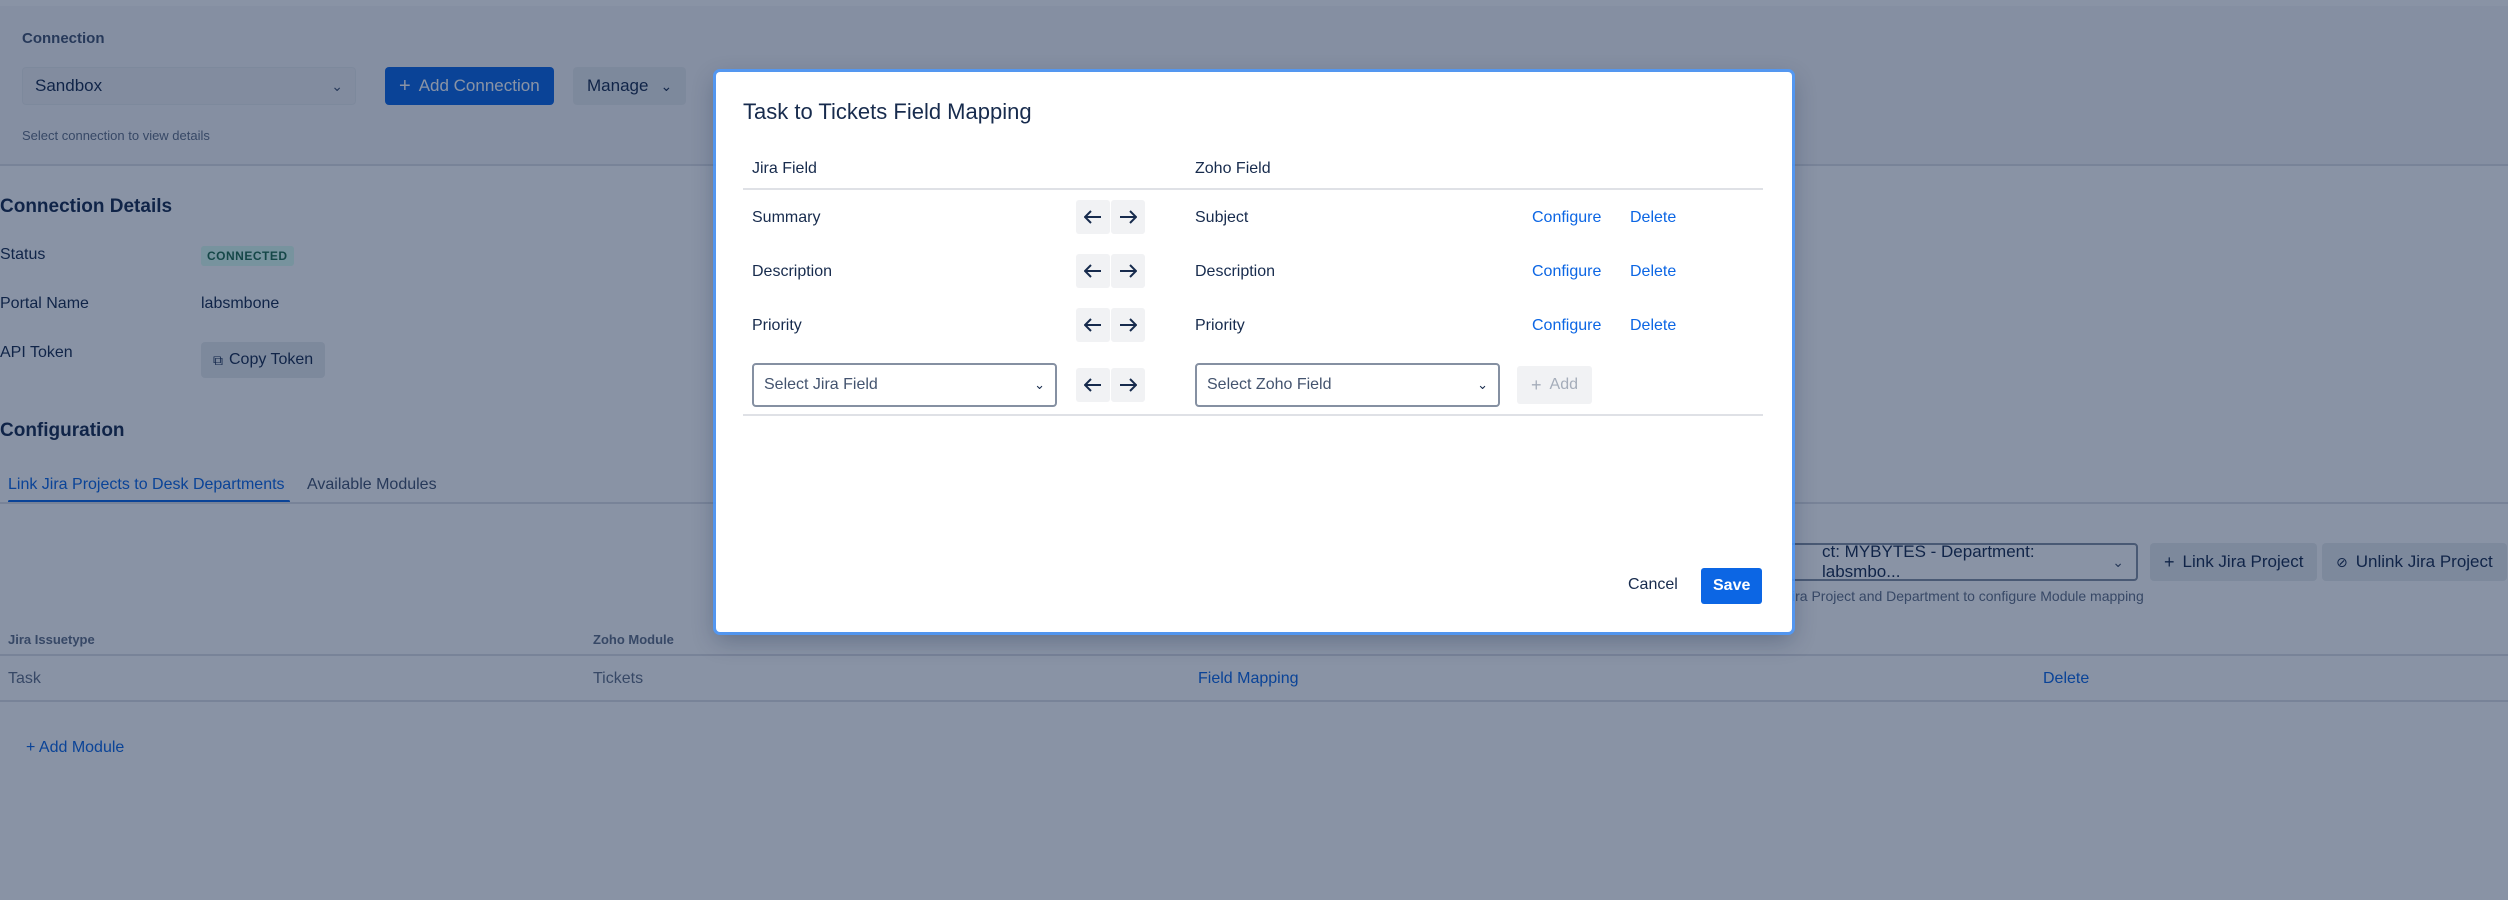  I want to click on jira-field-summary: Summary, so click(786, 217).